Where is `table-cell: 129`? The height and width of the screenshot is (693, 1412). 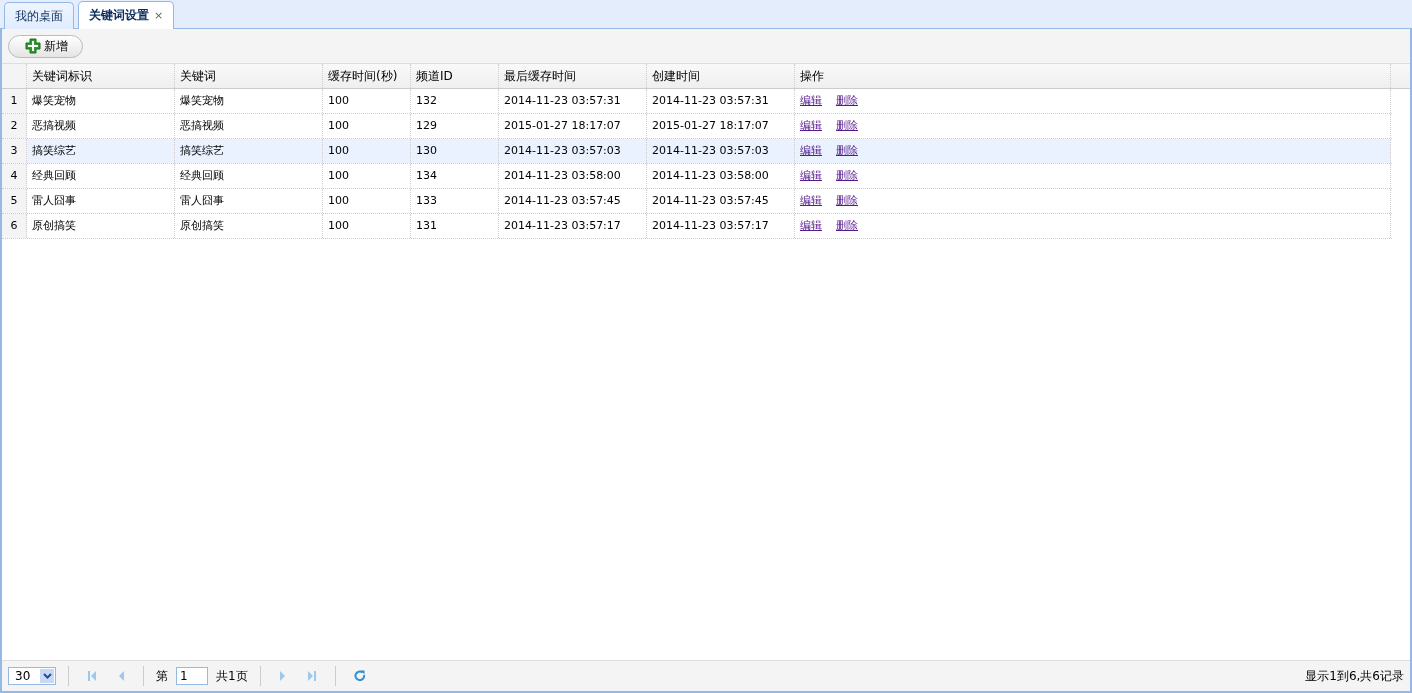
table-cell: 129 is located at coordinates (455, 126).